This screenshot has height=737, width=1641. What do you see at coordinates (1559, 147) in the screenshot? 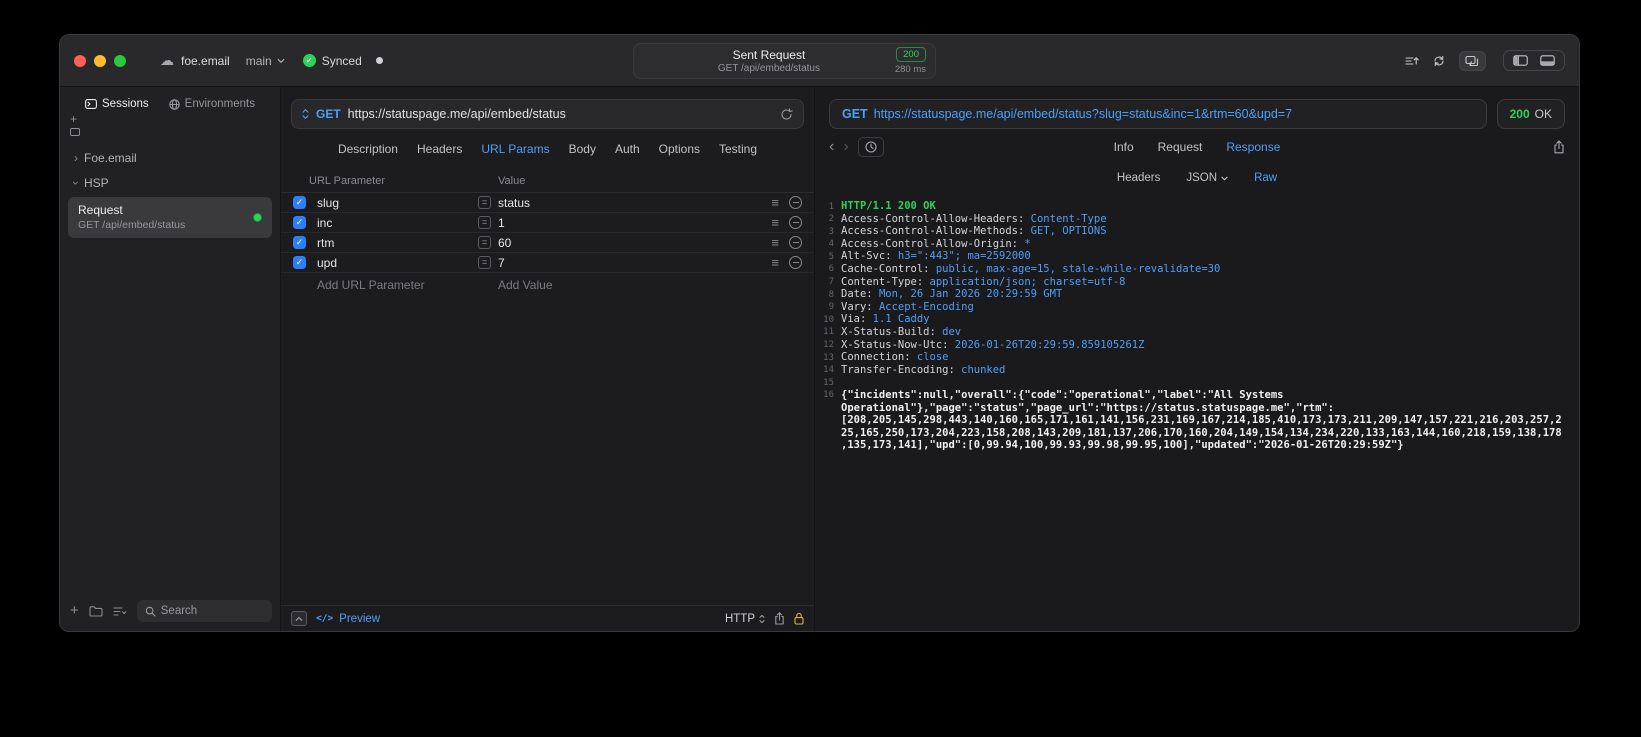
I see `export-response-icon` at bounding box center [1559, 147].